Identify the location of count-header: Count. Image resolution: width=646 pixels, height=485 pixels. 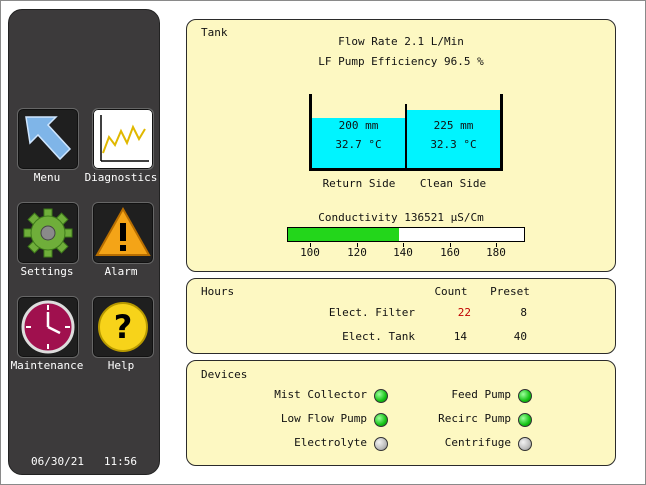
(451, 291).